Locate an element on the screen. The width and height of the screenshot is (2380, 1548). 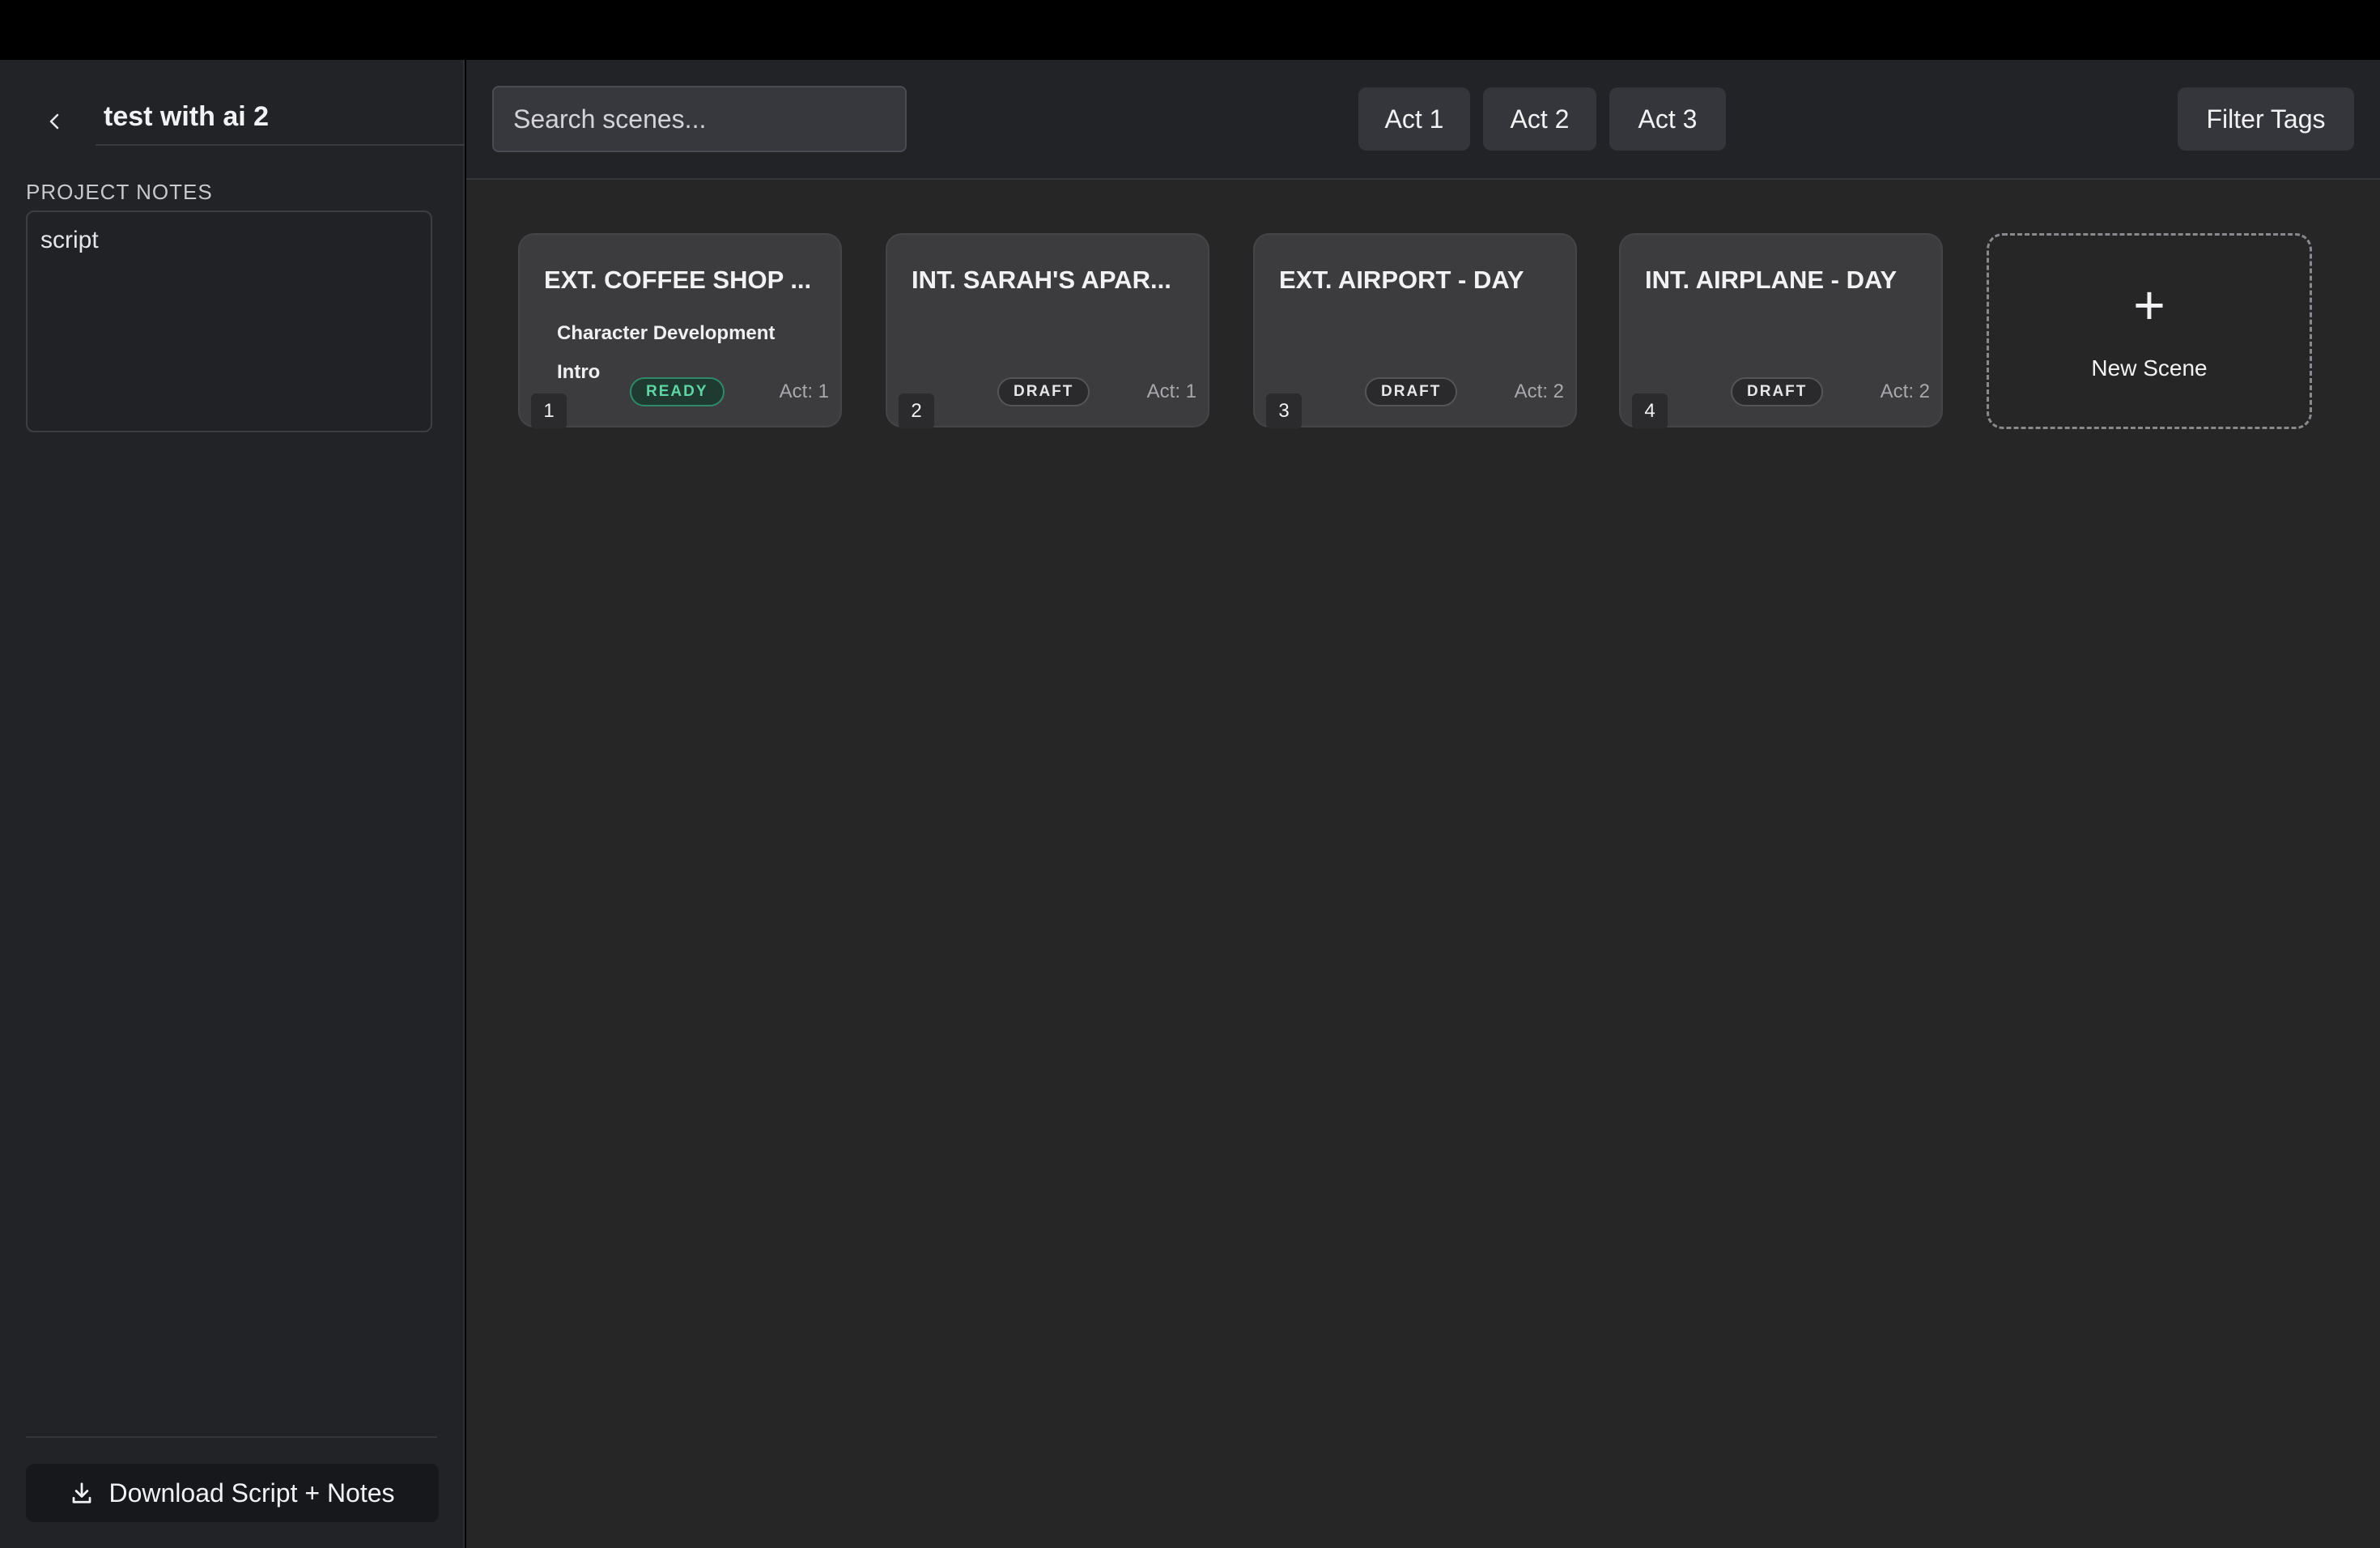
act-1-button: Act 1 is located at coordinates (1414, 119).